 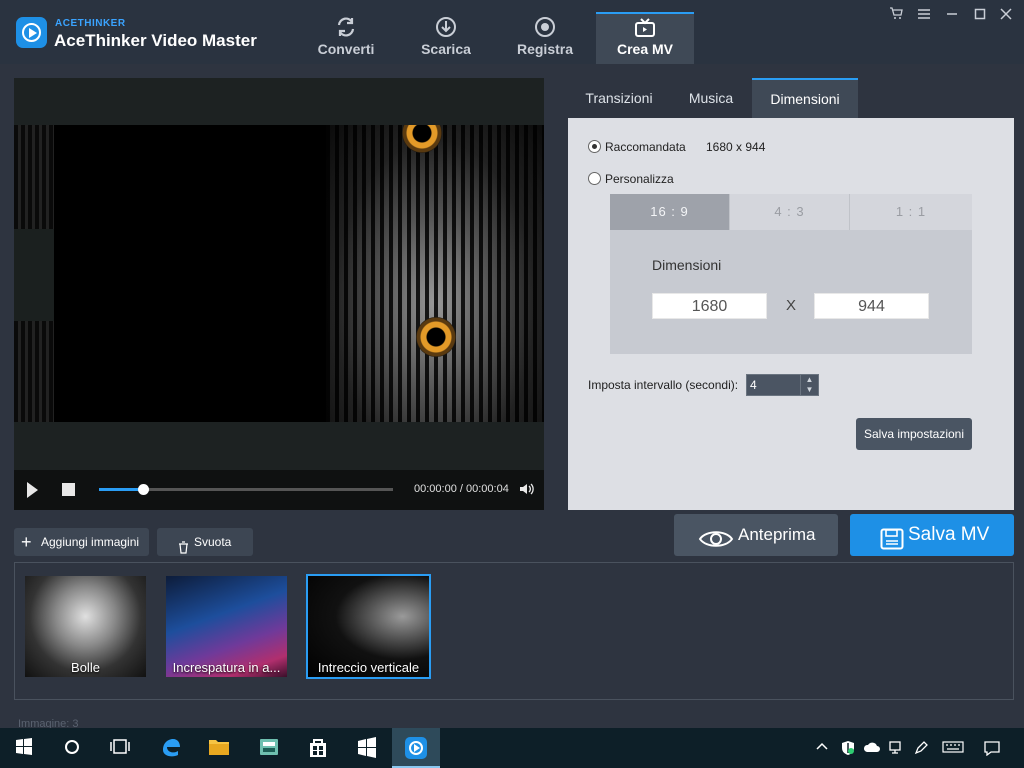 What do you see at coordinates (896, 16) in the screenshot?
I see `cart-icon` at bounding box center [896, 16].